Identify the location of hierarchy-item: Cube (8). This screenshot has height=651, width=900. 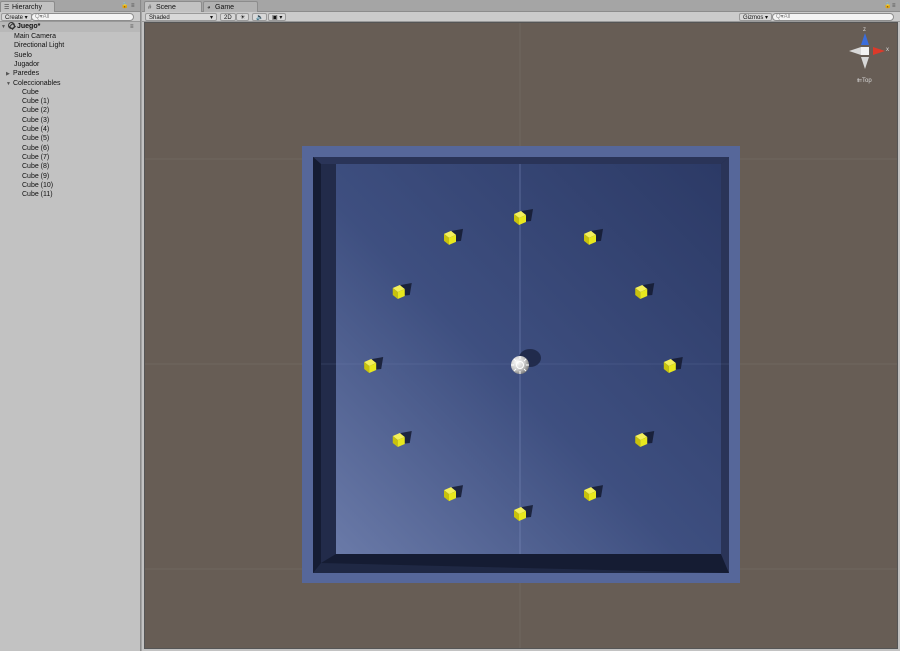
(35, 166).